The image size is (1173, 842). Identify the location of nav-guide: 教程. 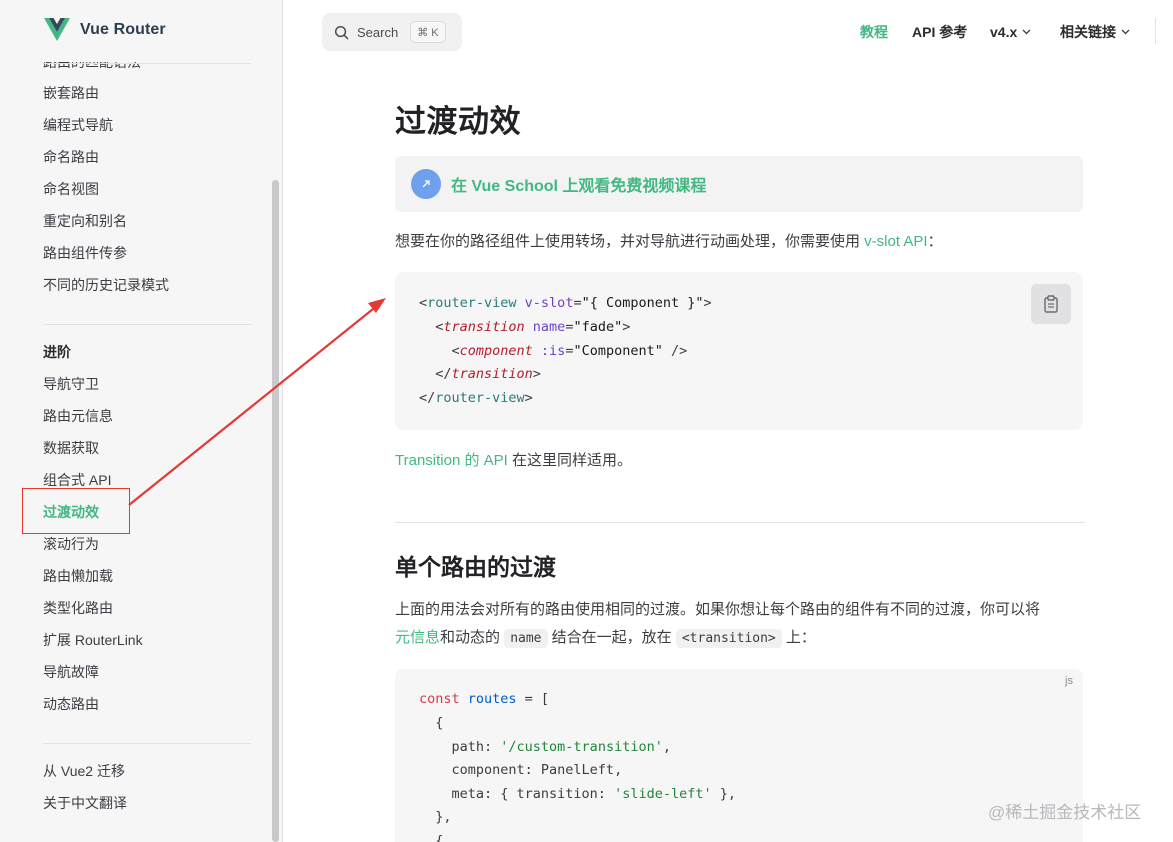
(874, 32).